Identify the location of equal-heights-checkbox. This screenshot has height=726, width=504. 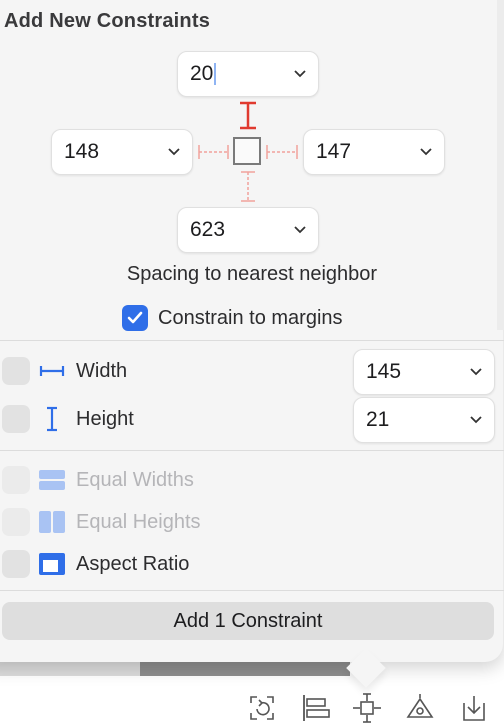
(16, 522).